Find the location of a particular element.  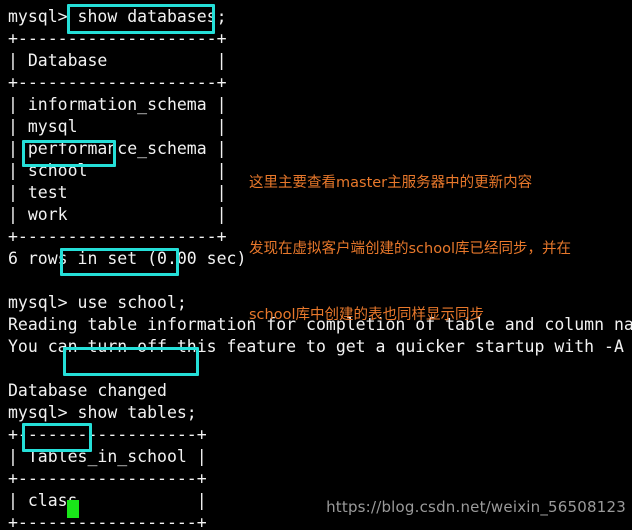

terminal-line-db-header: | Database | is located at coordinates (117, 60).